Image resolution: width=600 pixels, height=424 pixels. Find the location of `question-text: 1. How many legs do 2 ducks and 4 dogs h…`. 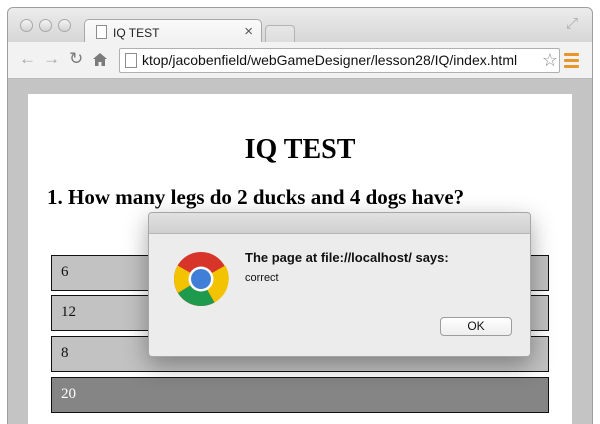

question-text: 1. How many legs do 2 ducks and 4 dogs h… is located at coordinates (256, 197).